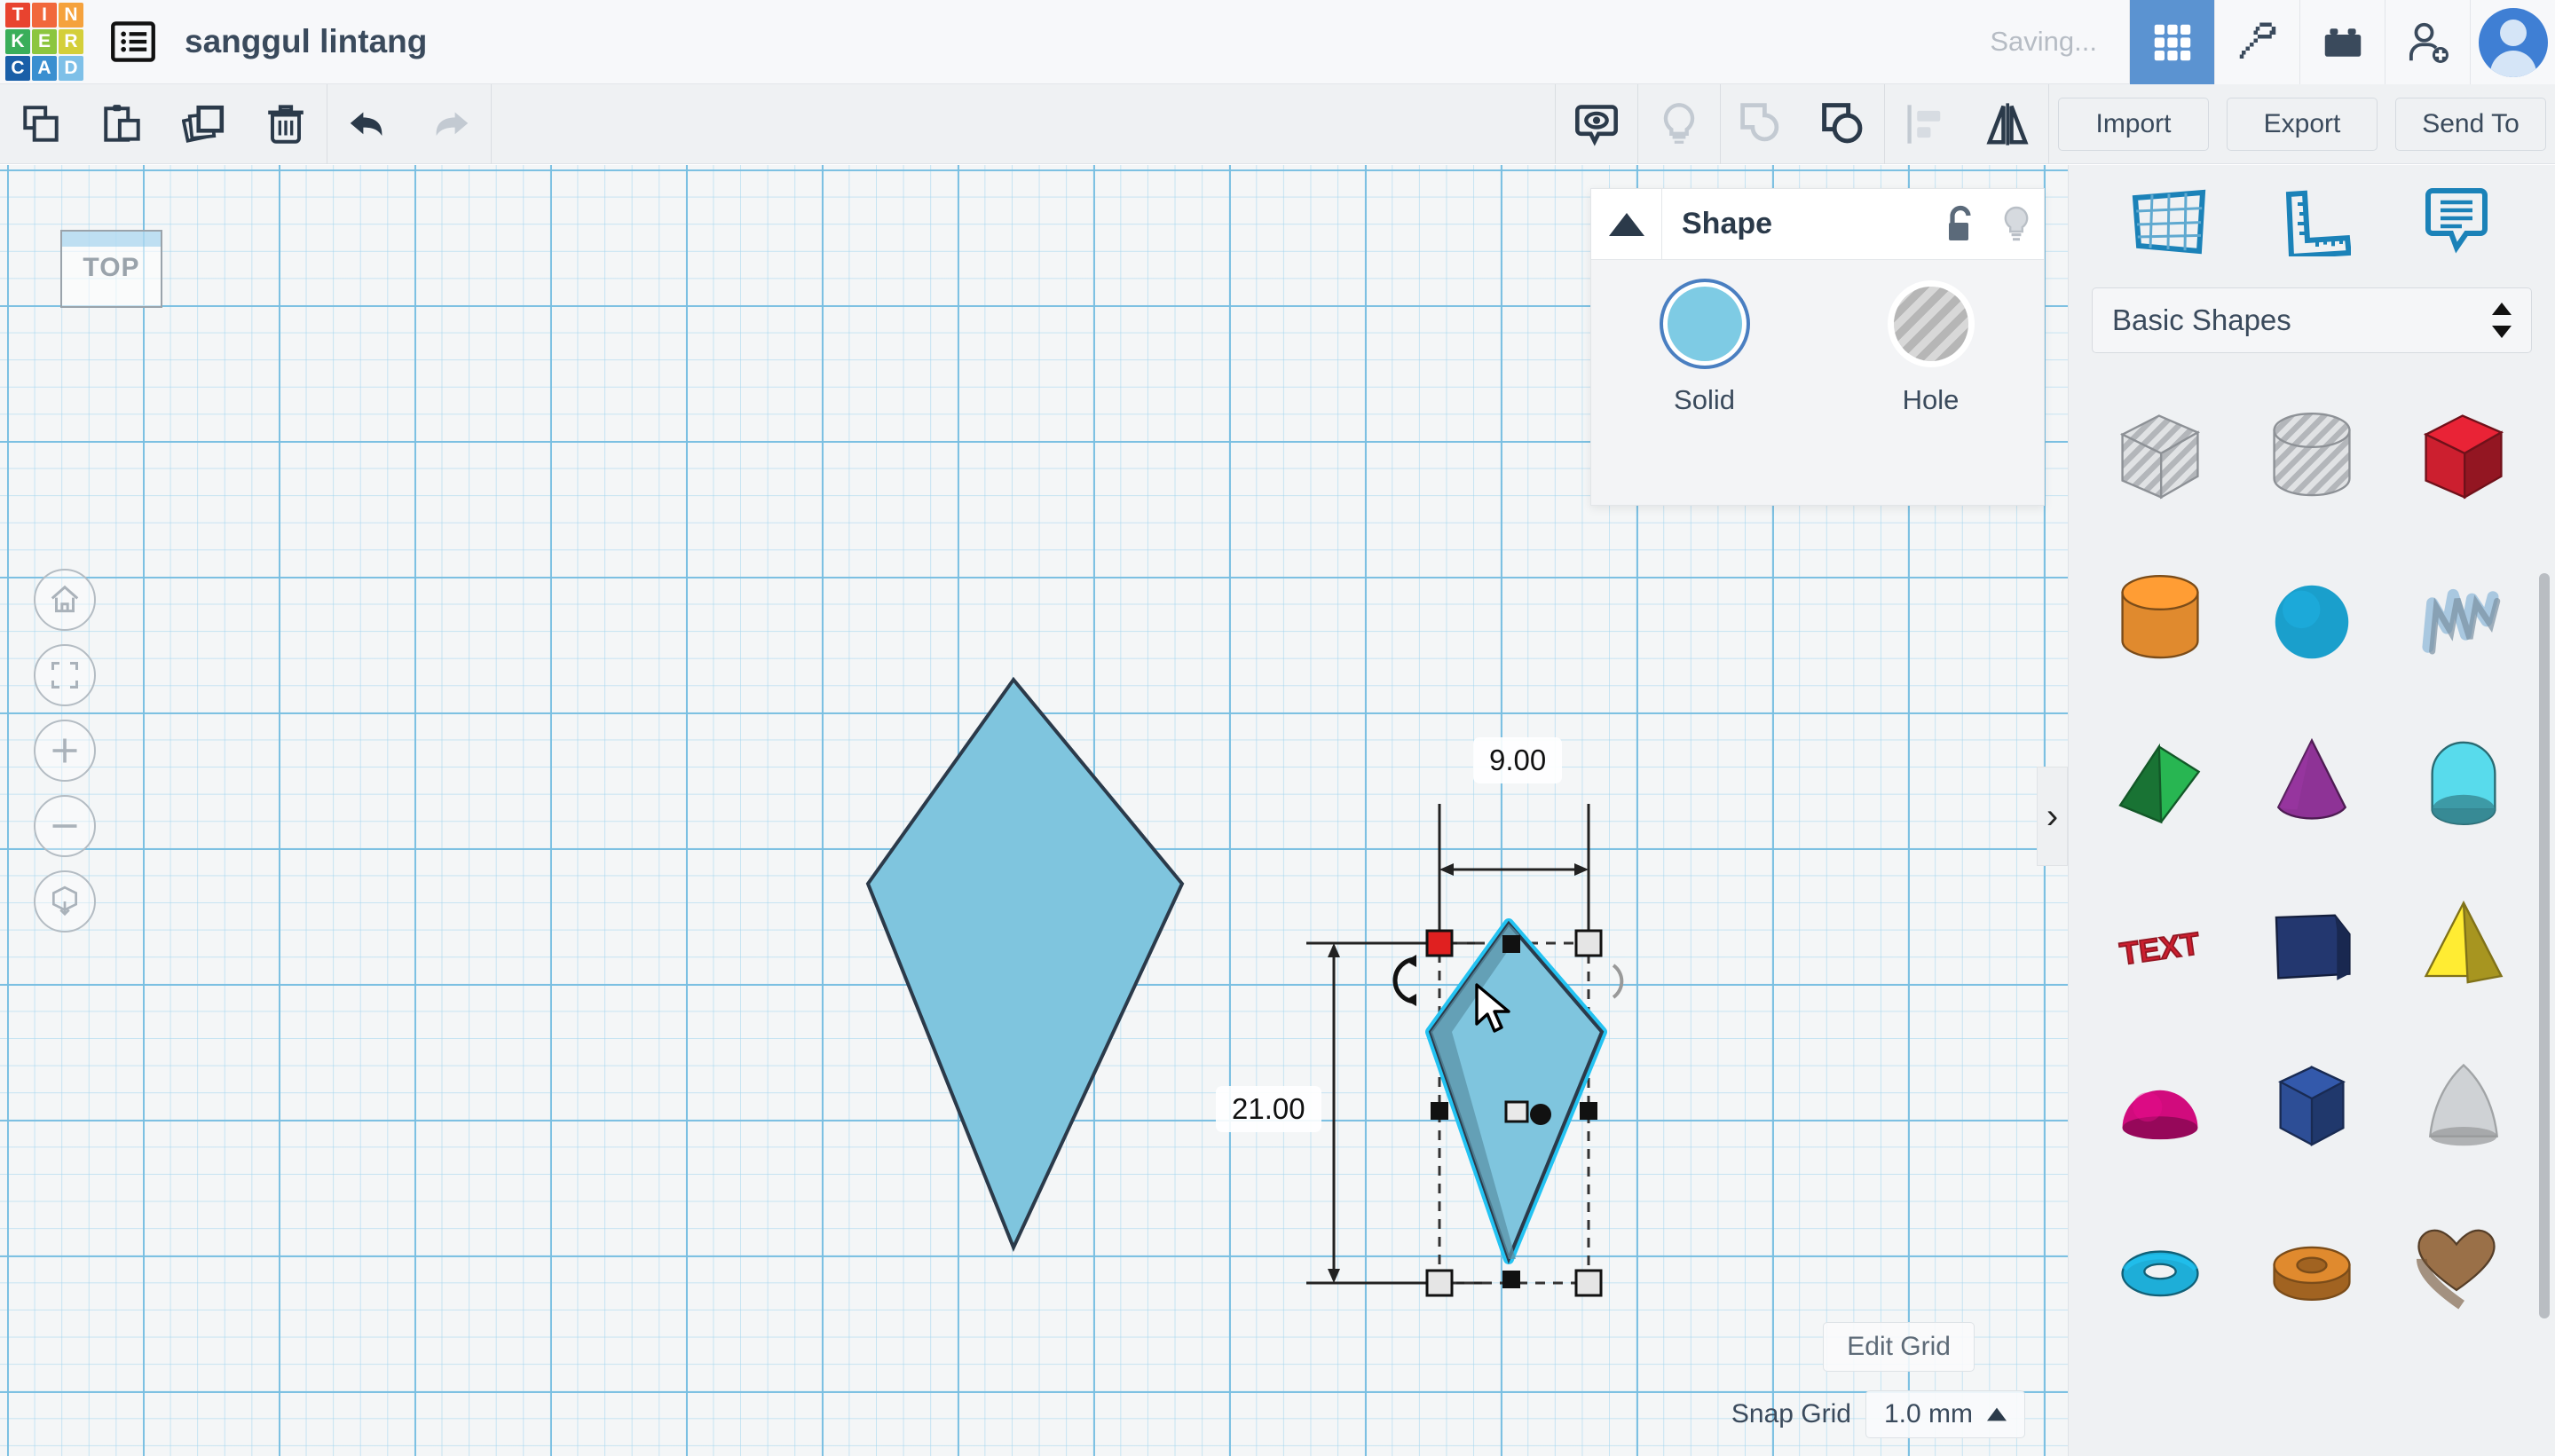 The height and width of the screenshot is (1456, 2555). Describe the element at coordinates (1511, 944) in the screenshot. I see `resize-handle-topmid` at that location.